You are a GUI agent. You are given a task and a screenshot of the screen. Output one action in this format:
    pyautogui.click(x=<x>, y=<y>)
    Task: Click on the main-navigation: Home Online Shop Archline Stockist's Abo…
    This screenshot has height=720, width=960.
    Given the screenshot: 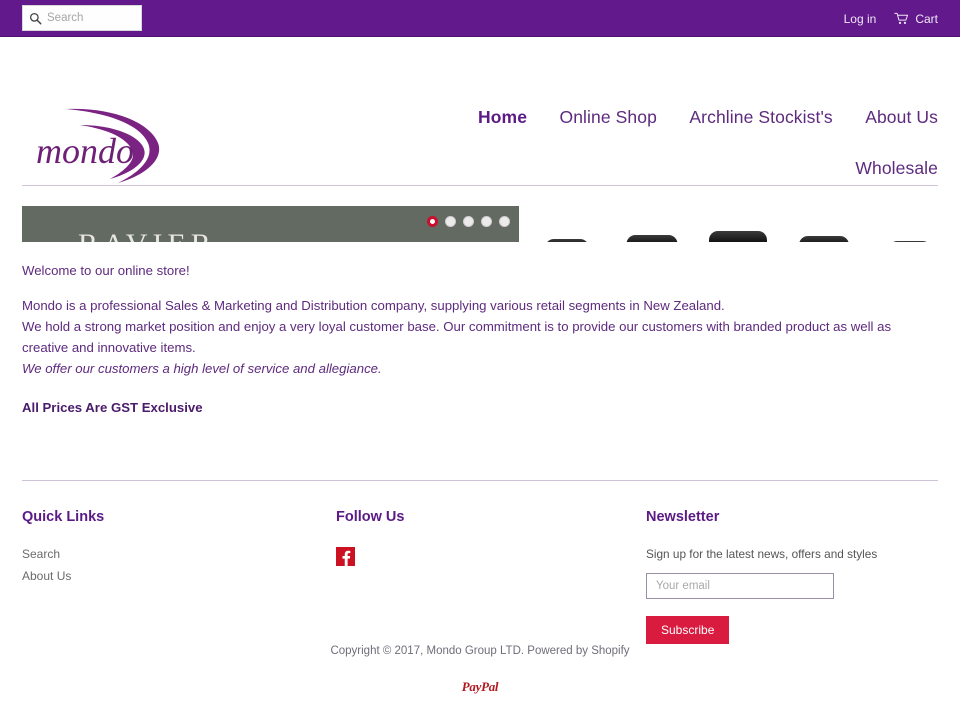 What is the action you would take?
    pyautogui.click(x=658, y=143)
    